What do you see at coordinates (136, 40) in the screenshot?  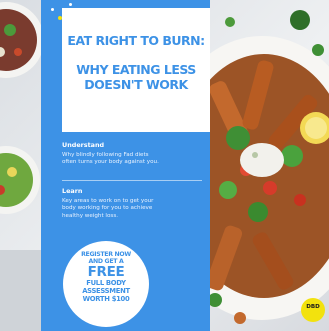 I see `headline-line-1: EAT RIGHT TO BURN:` at bounding box center [136, 40].